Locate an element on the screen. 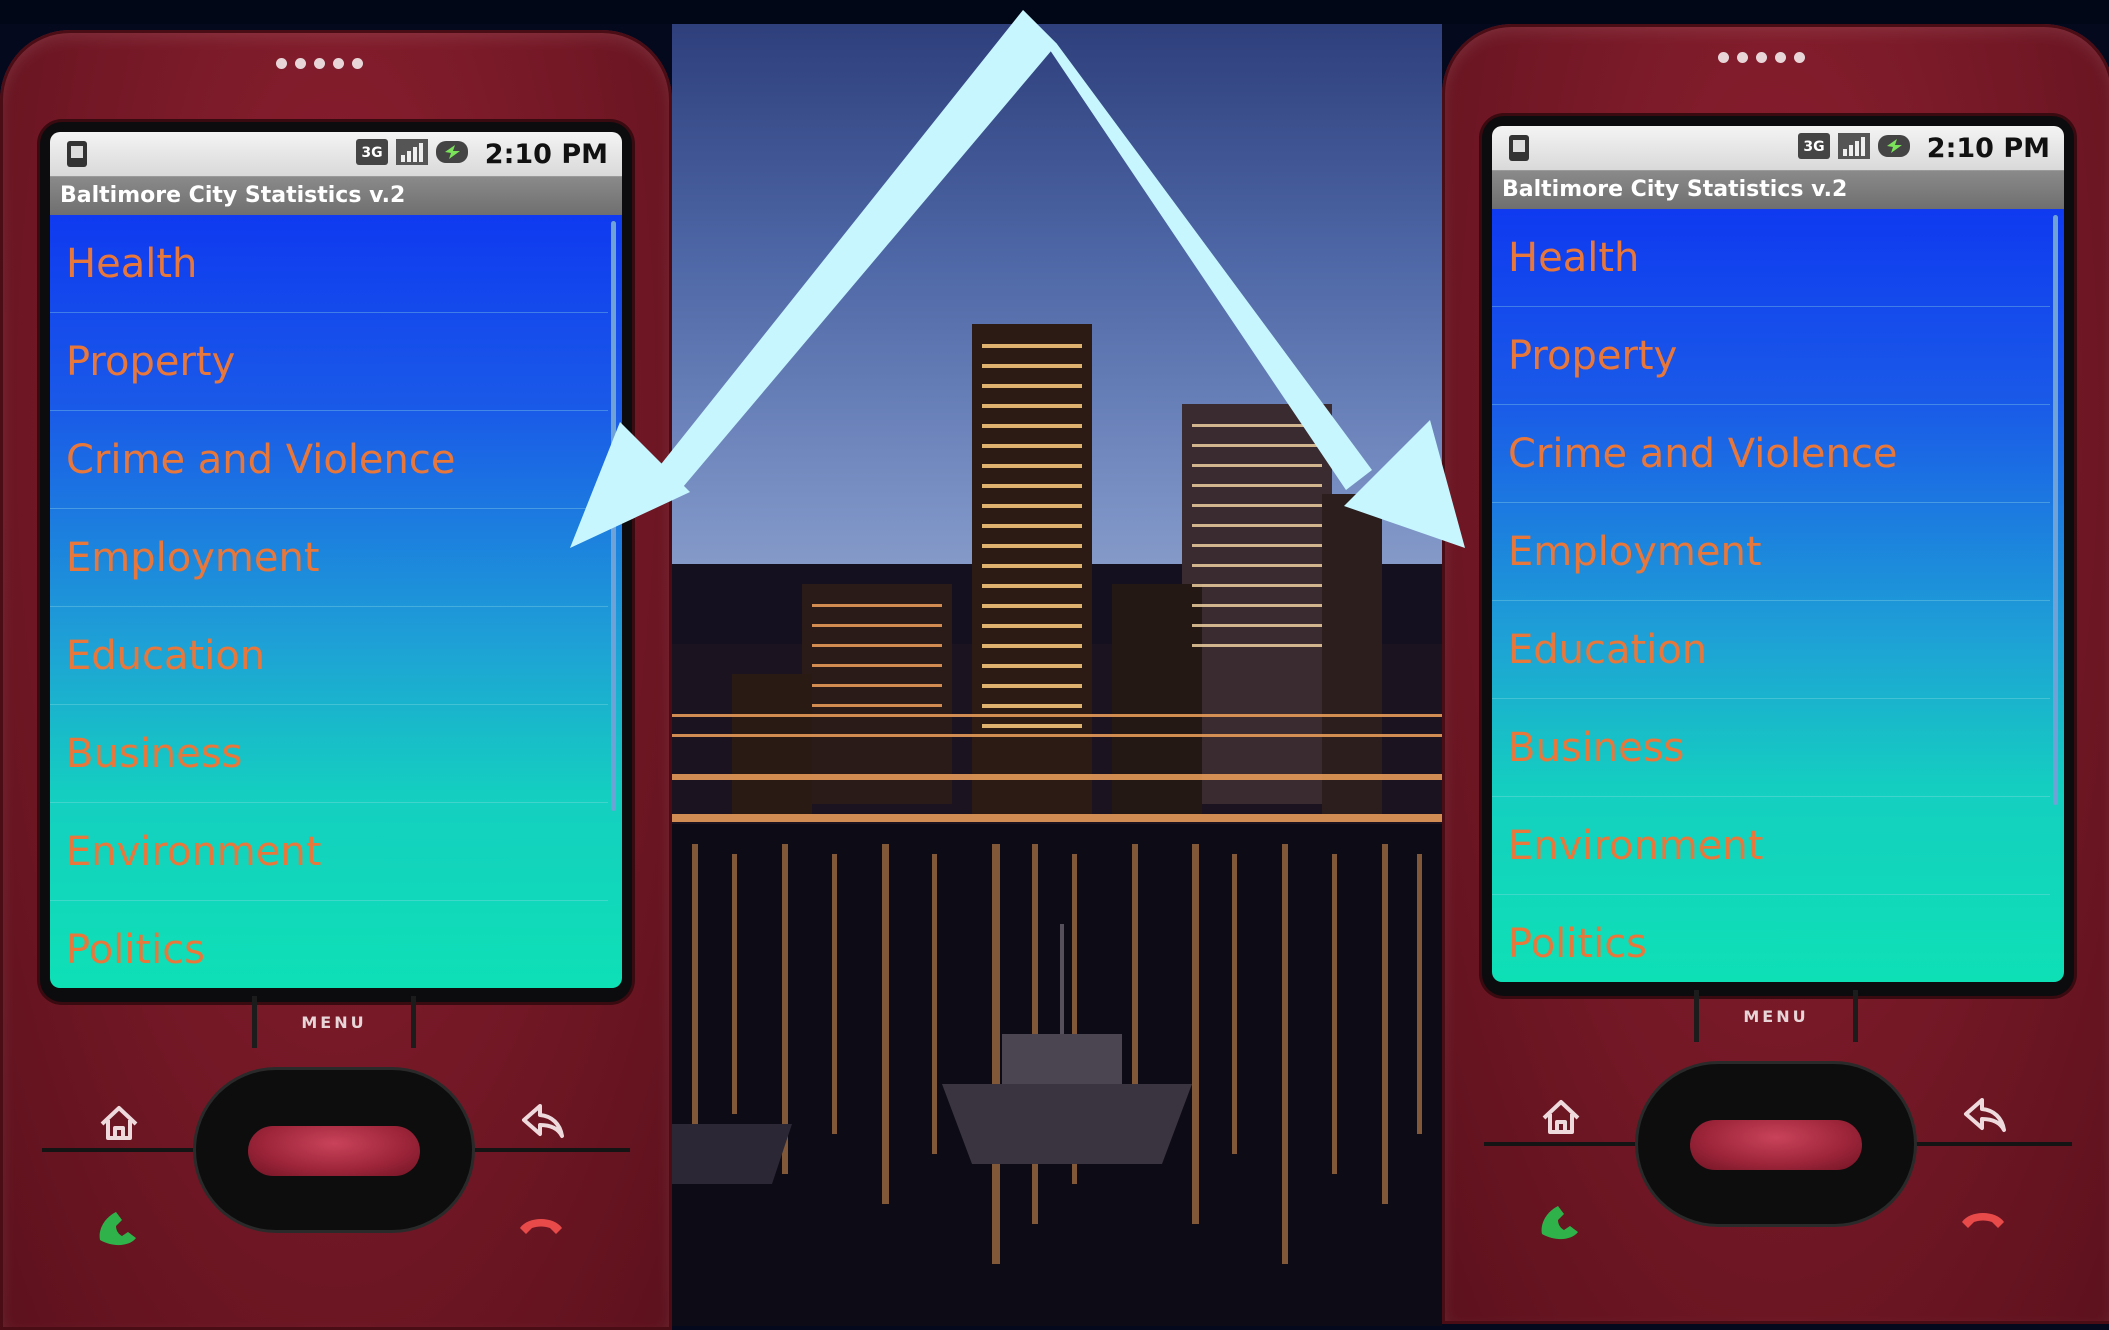 The width and height of the screenshot is (2109, 1330). arrow-right-head is located at coordinates (1404, 484).